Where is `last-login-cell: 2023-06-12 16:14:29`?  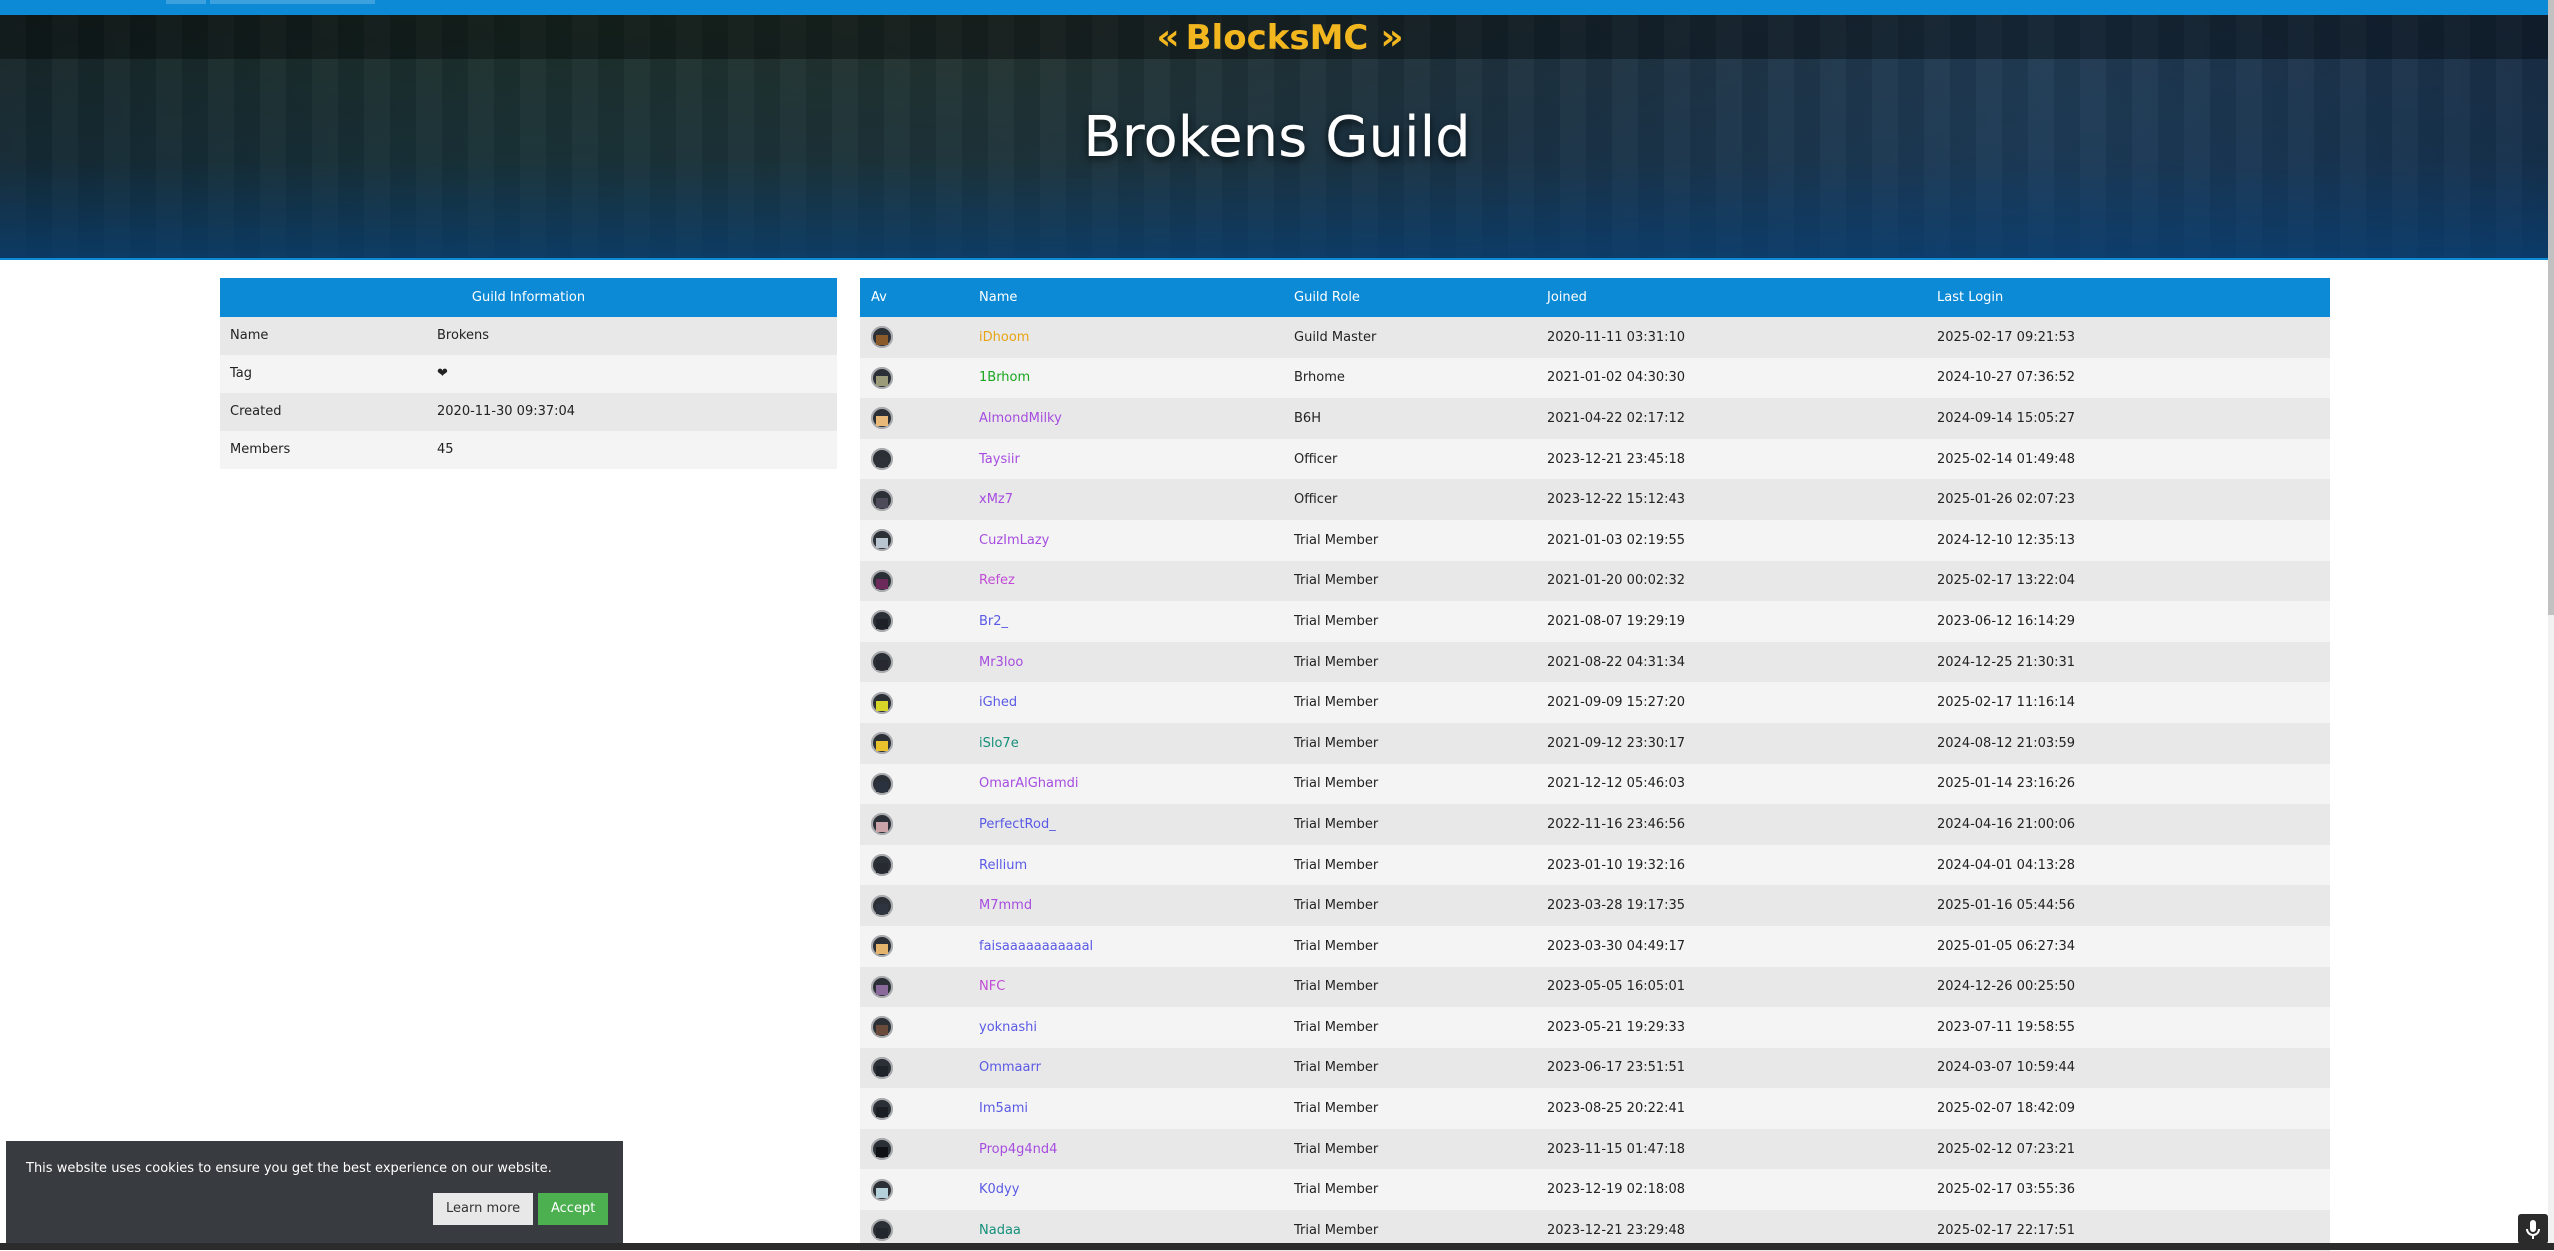
last-login-cell: 2023-06-12 16:14:29 is located at coordinates (2006, 621).